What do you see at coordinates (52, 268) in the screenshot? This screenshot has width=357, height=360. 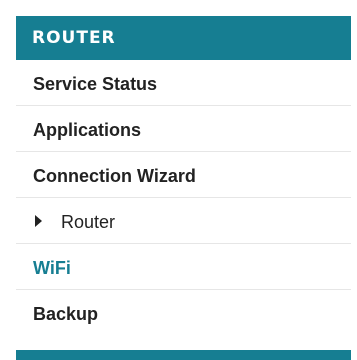 I see `sidebar-item-label: WiFi` at bounding box center [52, 268].